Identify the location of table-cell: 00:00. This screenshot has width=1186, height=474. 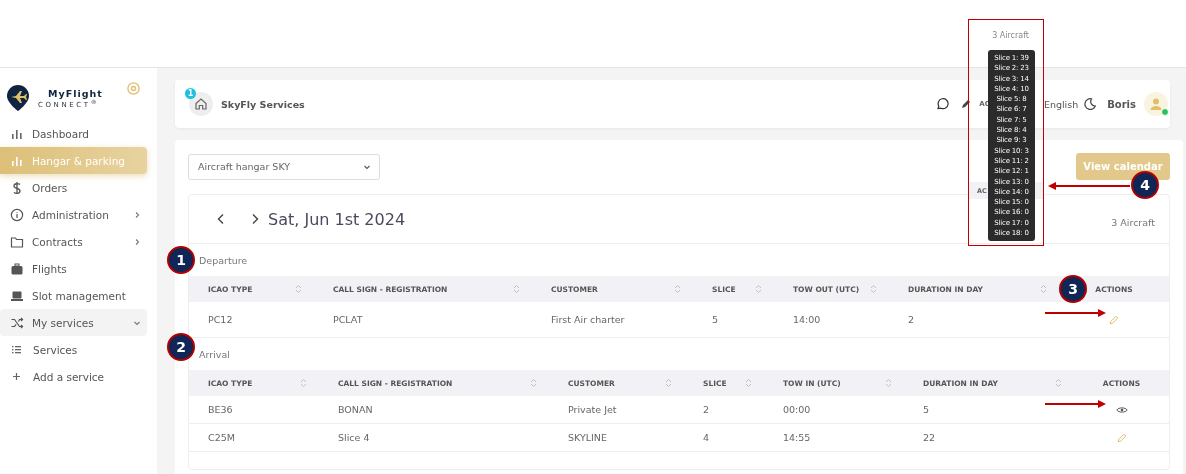
(797, 409).